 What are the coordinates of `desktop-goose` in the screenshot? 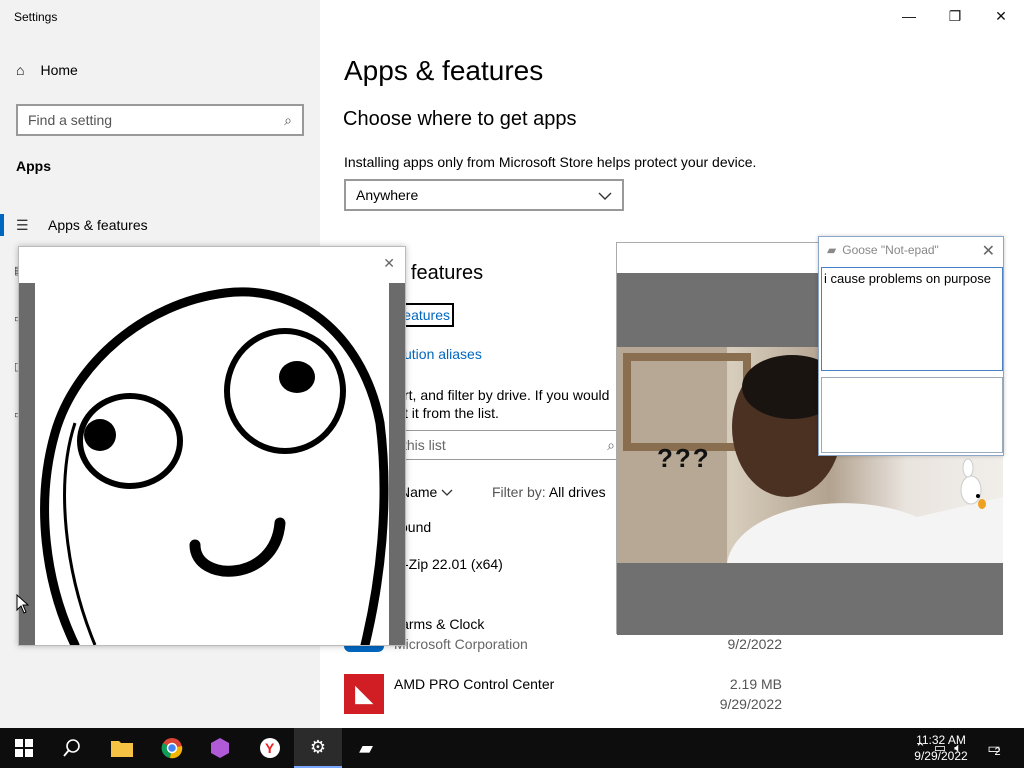 It's located at (971, 484).